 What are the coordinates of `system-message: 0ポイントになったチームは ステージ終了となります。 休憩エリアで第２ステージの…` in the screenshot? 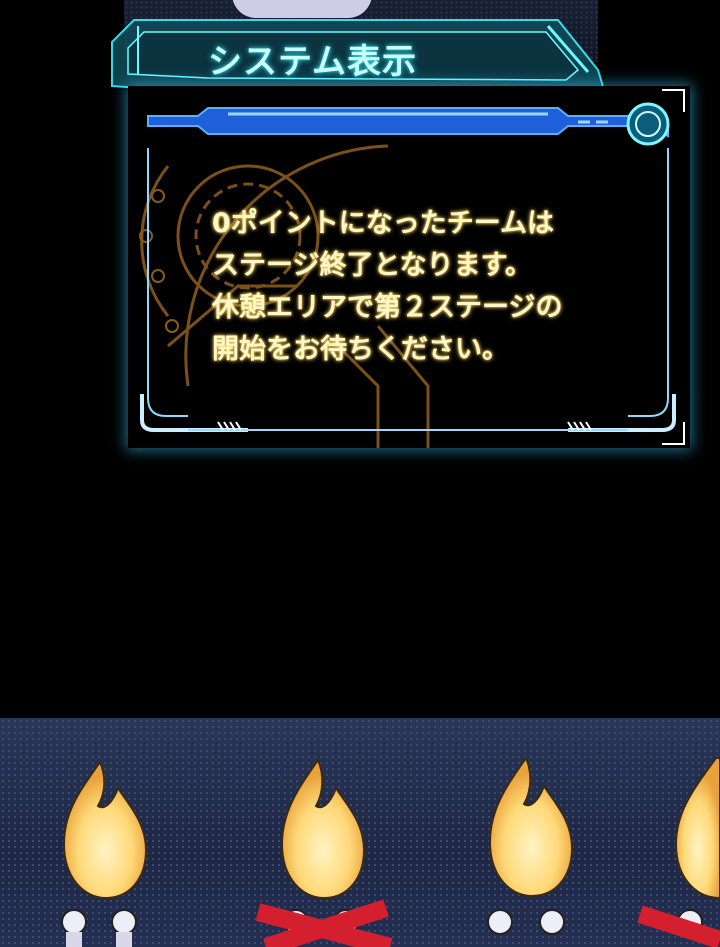 It's located at (387, 287).